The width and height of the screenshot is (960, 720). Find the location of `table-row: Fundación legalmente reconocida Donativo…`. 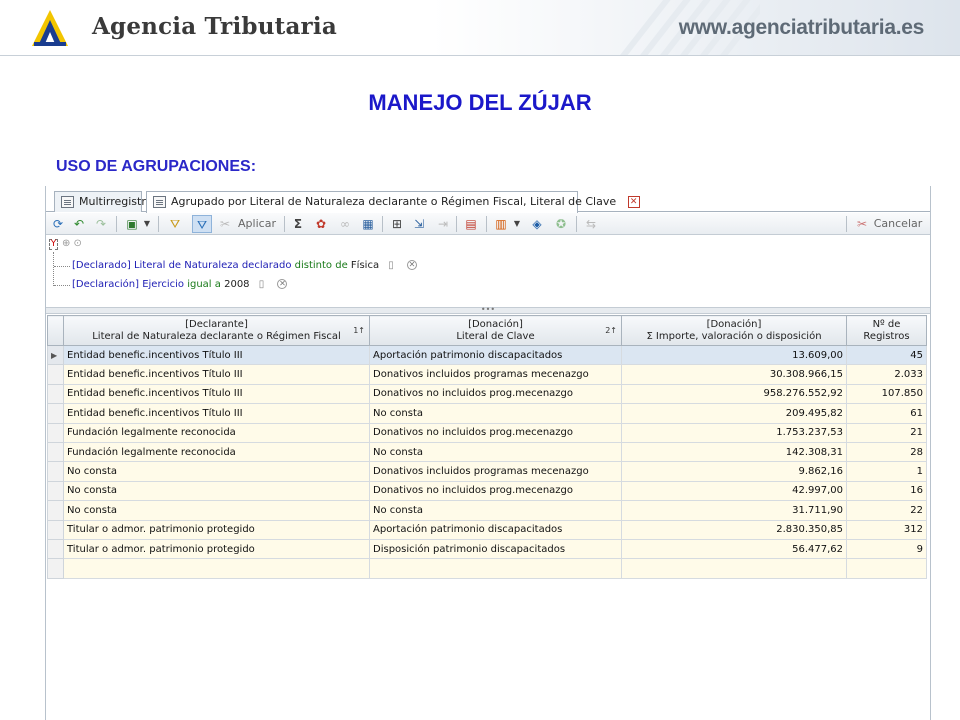

table-row: Fundación legalmente reconocida Donativo… is located at coordinates (487, 432).